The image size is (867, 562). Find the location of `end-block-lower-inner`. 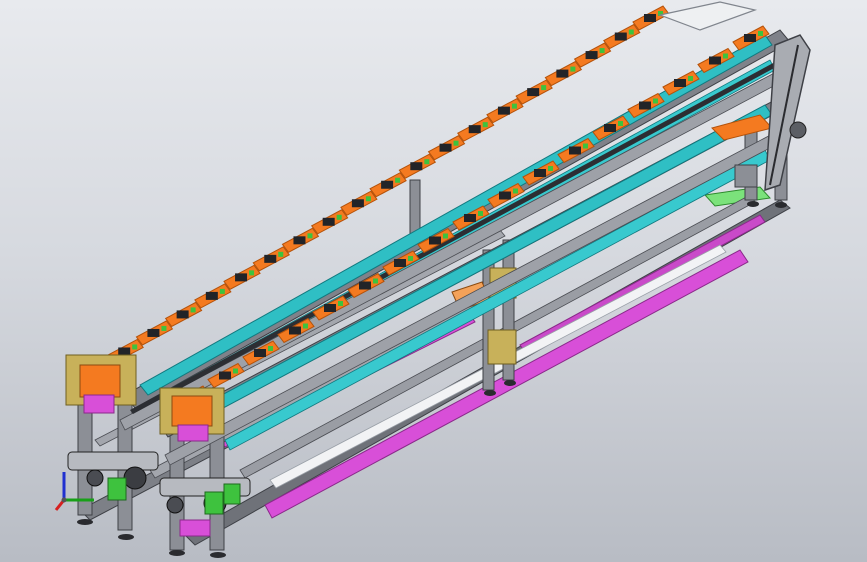

end-block-lower-inner is located at coordinates (192, 411).